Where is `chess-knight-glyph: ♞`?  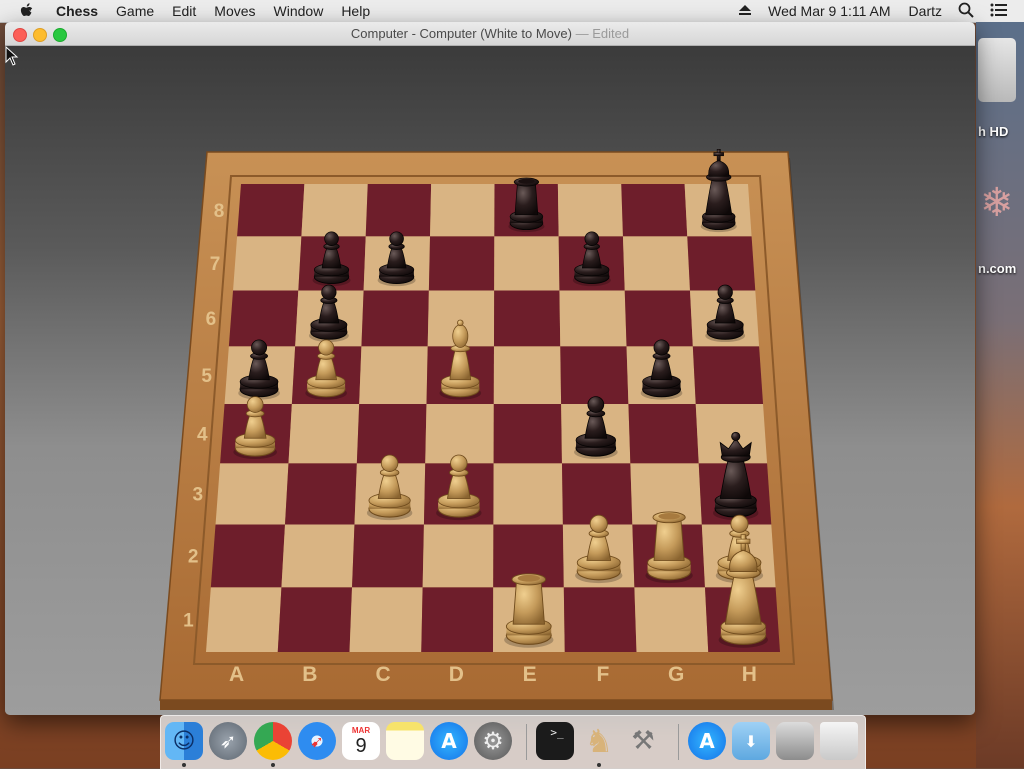
chess-knight-glyph: ♞ is located at coordinates (599, 741).